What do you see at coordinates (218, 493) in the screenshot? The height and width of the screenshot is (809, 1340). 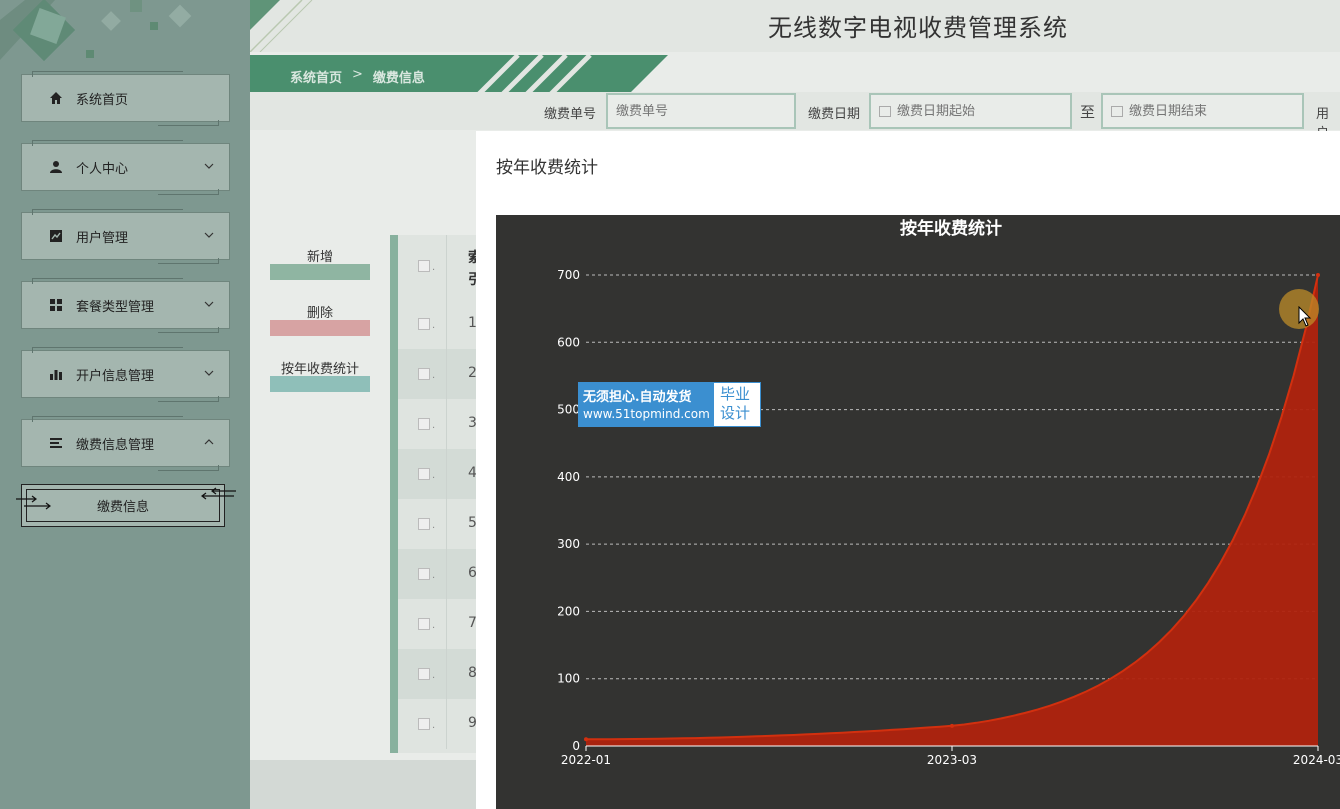 I see `arrow-decoration-right` at bounding box center [218, 493].